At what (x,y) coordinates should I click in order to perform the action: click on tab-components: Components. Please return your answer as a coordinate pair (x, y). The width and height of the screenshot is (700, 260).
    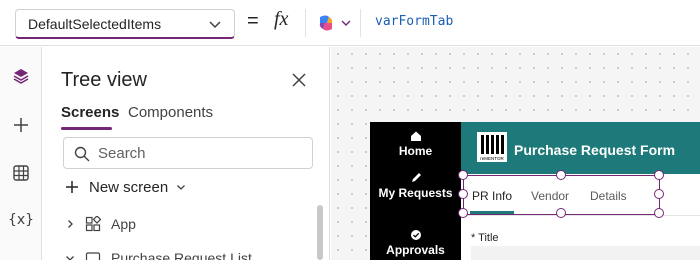
    Looking at the image, I should click on (170, 112).